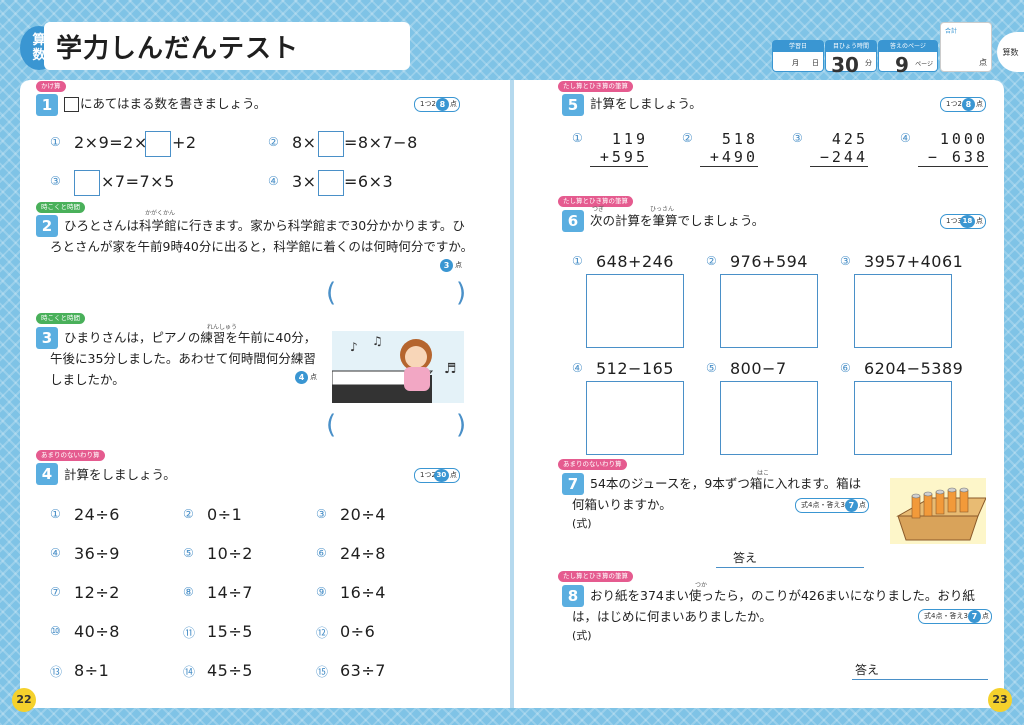 This screenshot has width=1024, height=725. I want to click on answer-page-label: 答えのページ, so click(908, 46).